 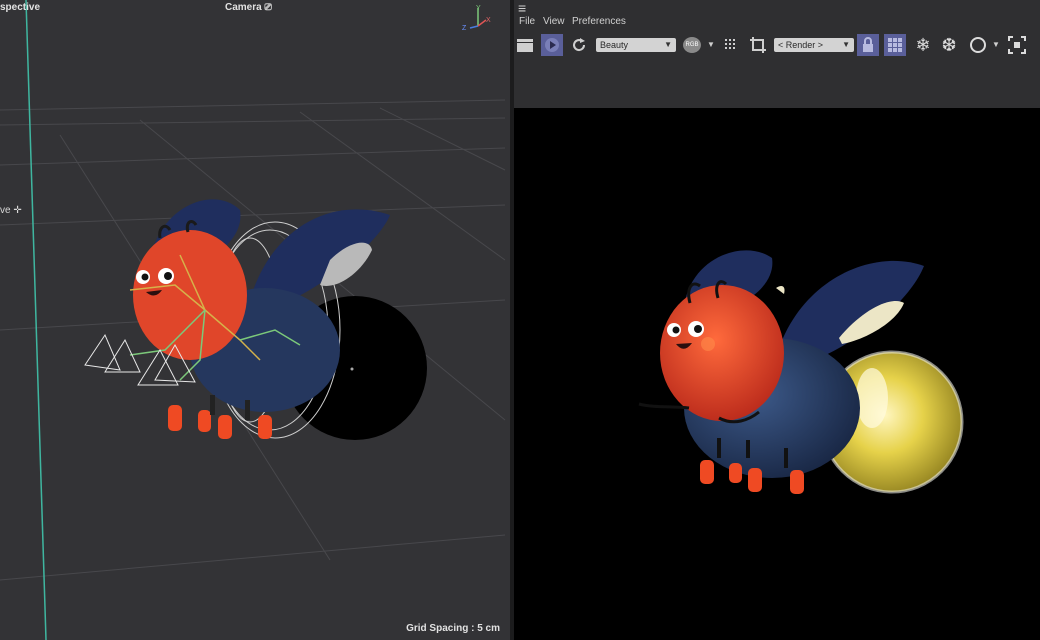 I want to click on render-toolbar: Beauty ▼ RGB ▼ < Render > ▼ ❄ ❆ ▼, so click(x=777, y=45).